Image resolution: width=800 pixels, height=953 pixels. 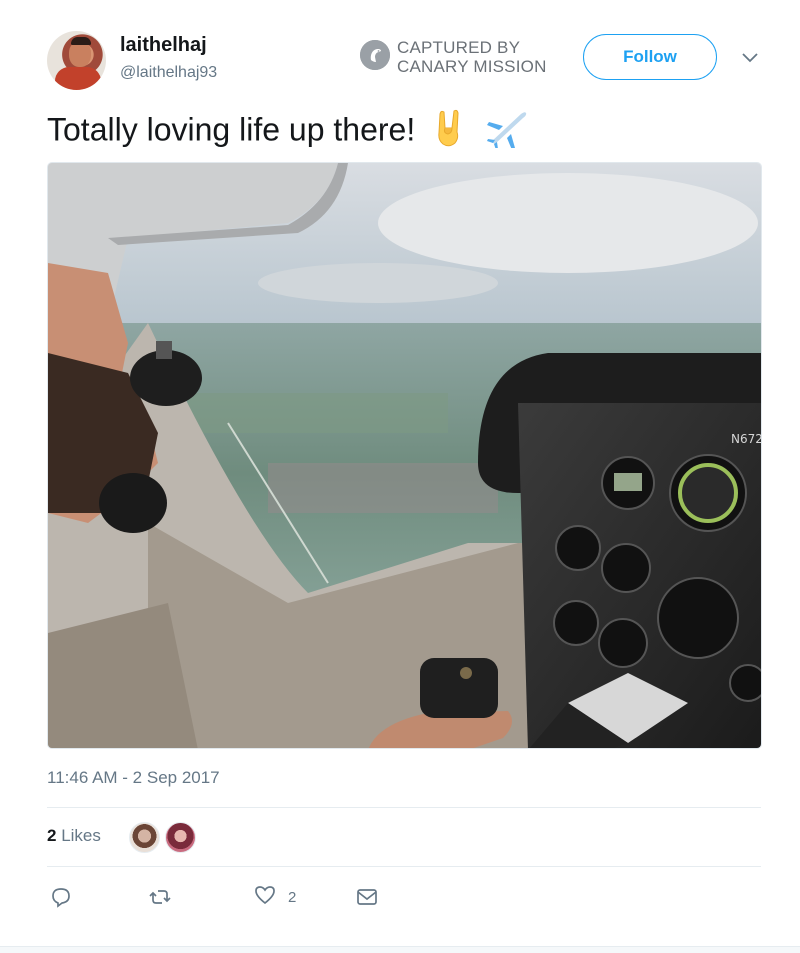 I want to click on watermark-text: CAPTURED BY CANARY MISSION, so click(x=482, y=57).